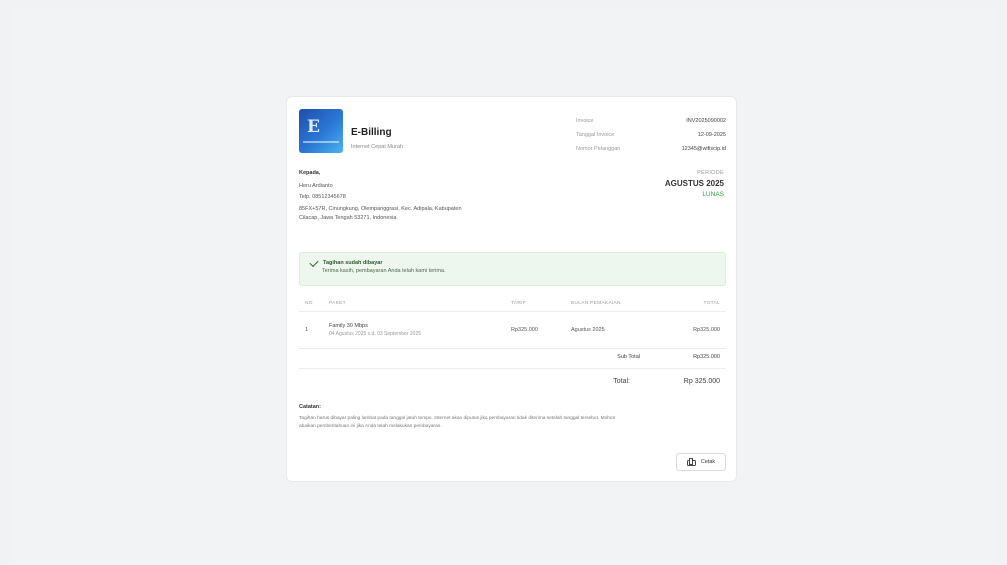 The image size is (1007, 565). What do you see at coordinates (706, 356) in the screenshot?
I see `subtotal-value: Rp325.000` at bounding box center [706, 356].